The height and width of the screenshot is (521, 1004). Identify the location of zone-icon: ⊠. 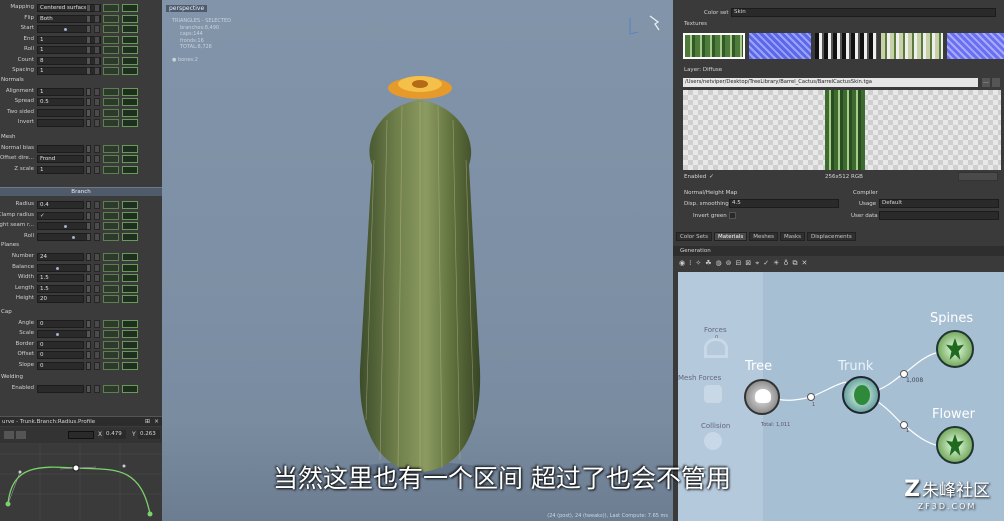
(748, 263).